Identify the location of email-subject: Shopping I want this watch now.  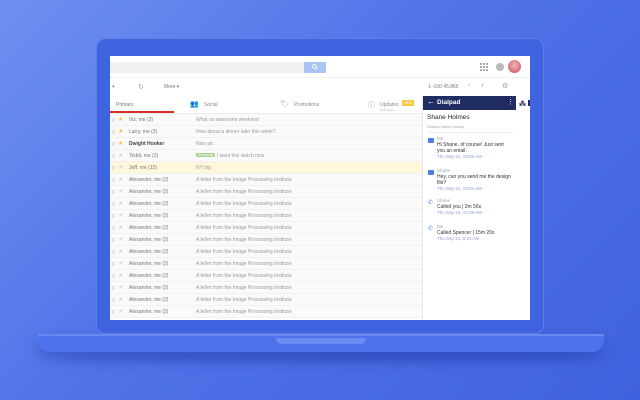
(306, 156).